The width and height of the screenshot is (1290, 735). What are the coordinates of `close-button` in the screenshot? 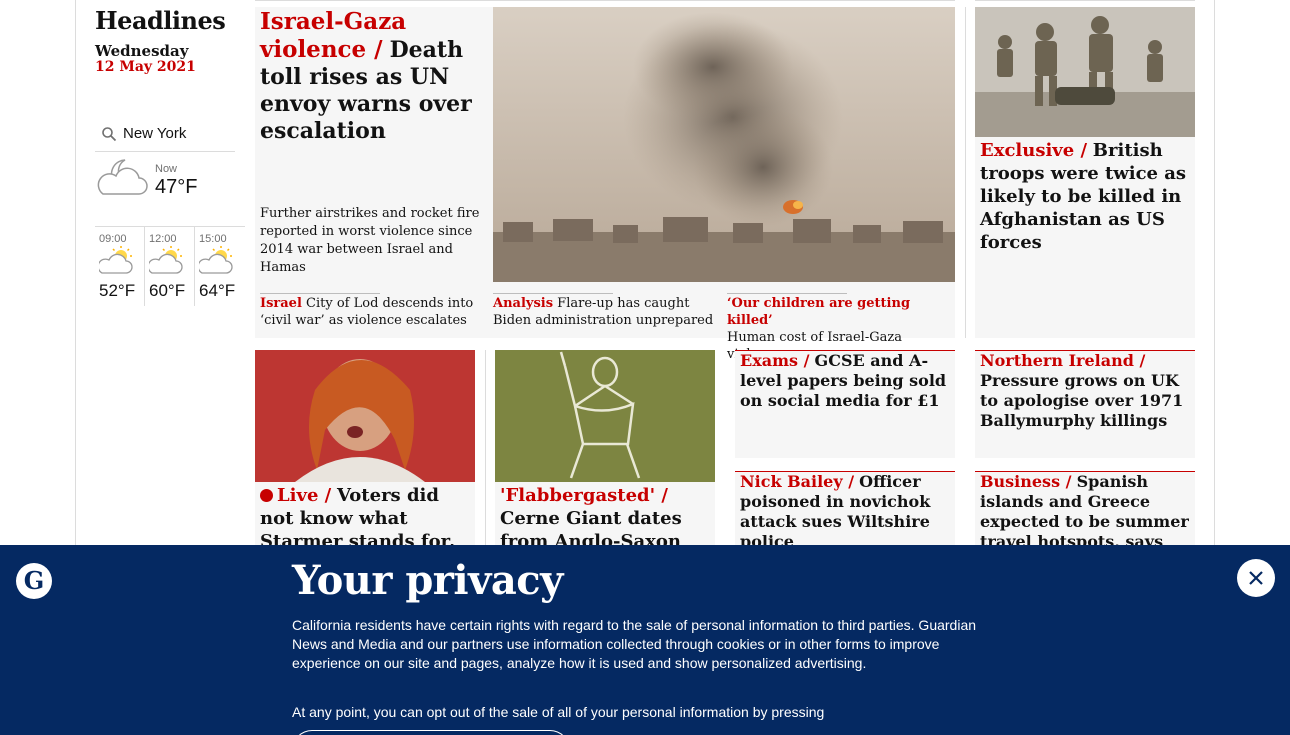 It's located at (1256, 578).